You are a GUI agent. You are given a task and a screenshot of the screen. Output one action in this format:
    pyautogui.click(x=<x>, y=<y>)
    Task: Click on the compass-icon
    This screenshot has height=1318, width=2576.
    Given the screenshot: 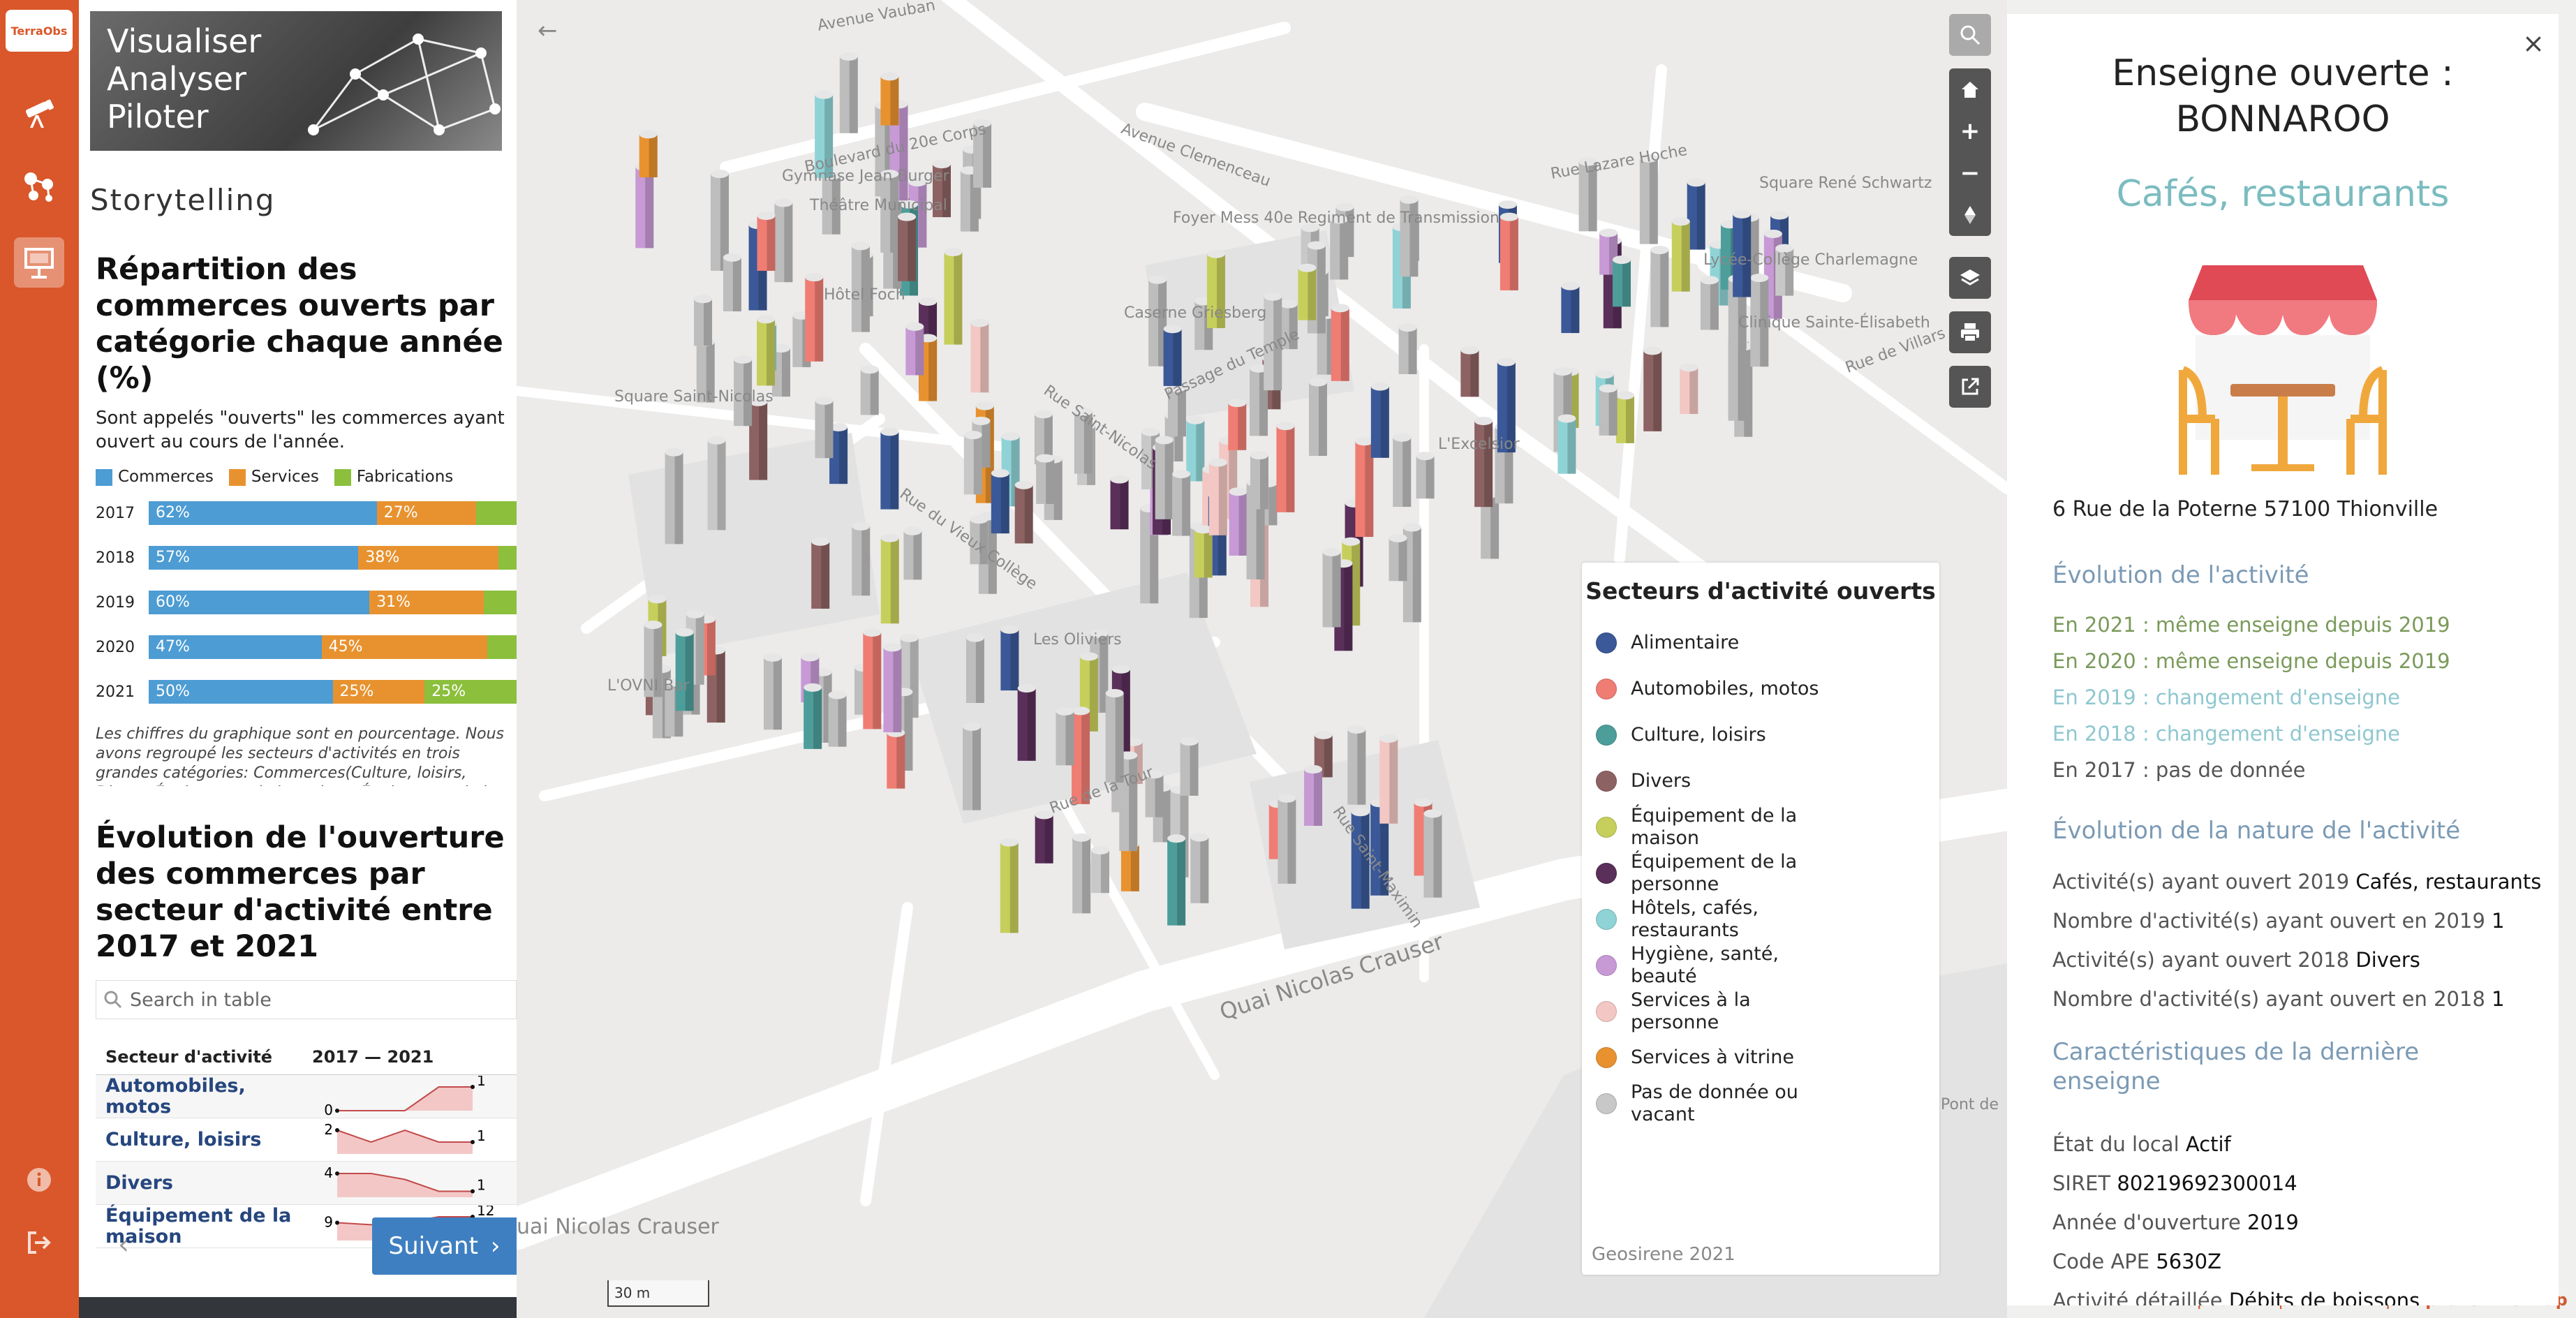 What is the action you would take?
    pyautogui.click(x=1970, y=215)
    